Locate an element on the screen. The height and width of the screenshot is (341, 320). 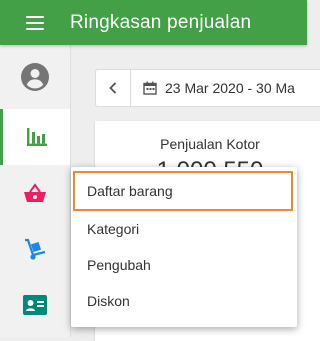
chevron-left-icon is located at coordinates (113, 88).